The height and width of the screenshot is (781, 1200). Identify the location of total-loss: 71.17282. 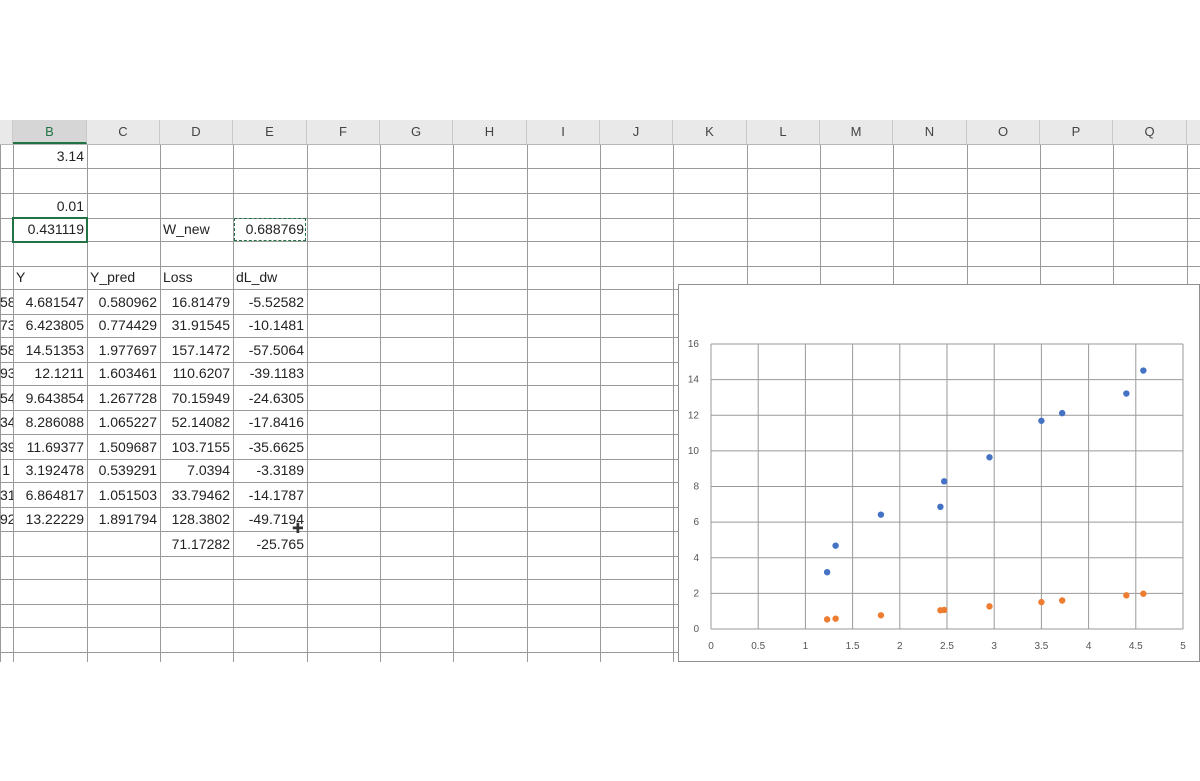
(196, 544).